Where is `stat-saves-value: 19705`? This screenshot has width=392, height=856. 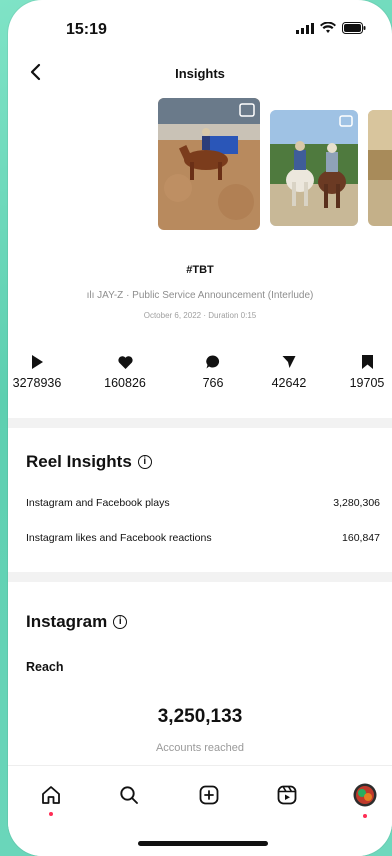 stat-saves-value: 19705 is located at coordinates (367, 383).